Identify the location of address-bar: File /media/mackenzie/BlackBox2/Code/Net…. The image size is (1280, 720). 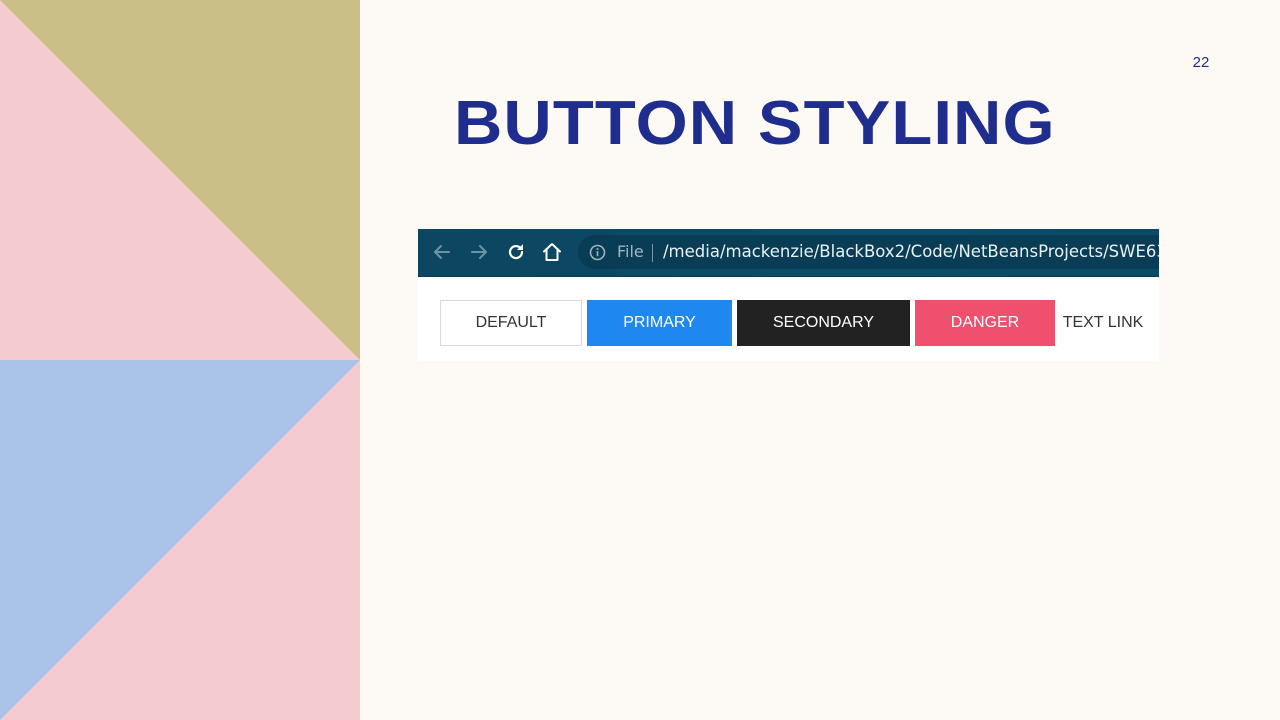
(868, 252).